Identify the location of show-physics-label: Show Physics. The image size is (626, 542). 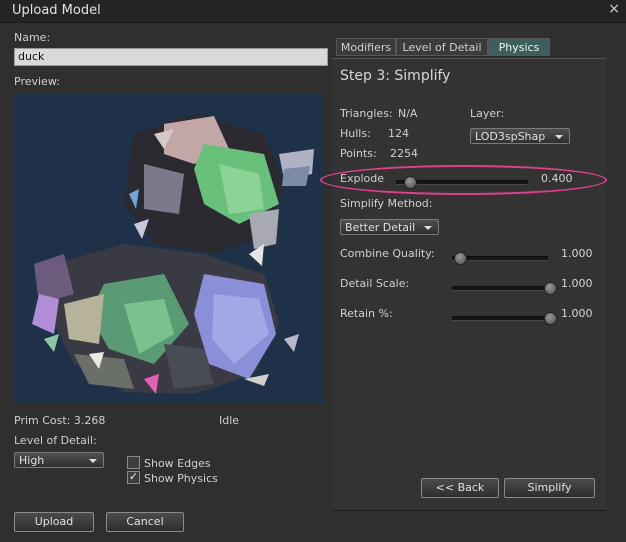
(181, 478).